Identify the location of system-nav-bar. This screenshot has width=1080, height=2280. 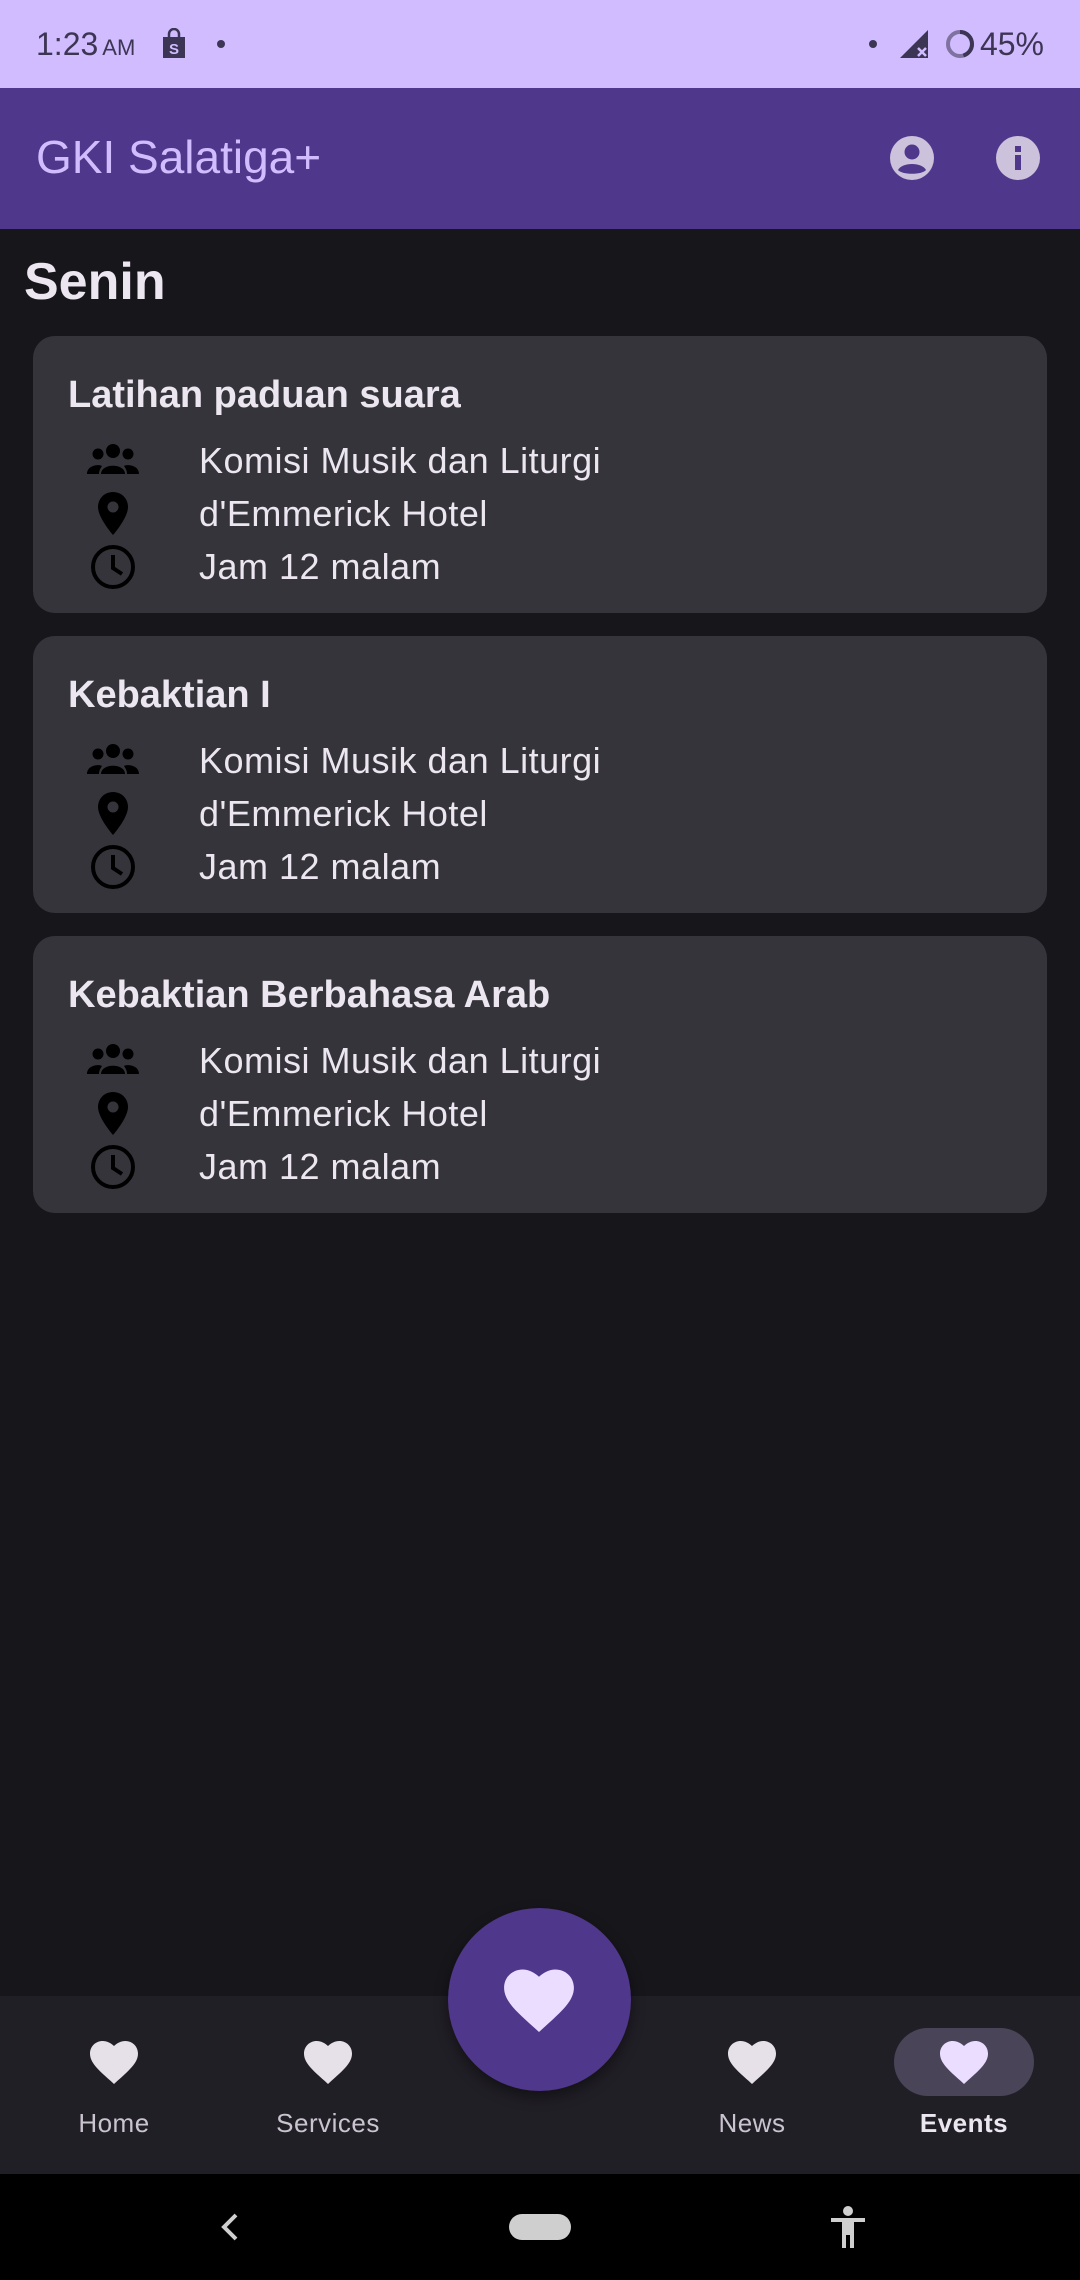
(540, 2227).